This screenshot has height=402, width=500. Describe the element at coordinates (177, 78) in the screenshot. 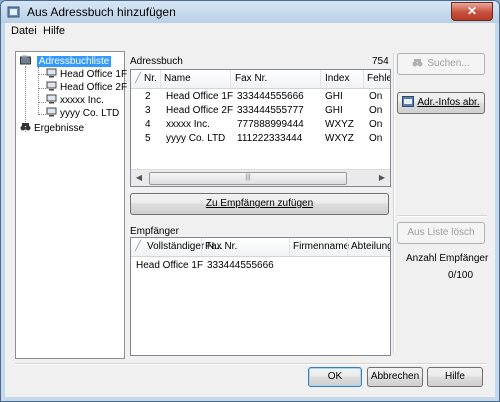

I see `column-header-name: Name` at that location.